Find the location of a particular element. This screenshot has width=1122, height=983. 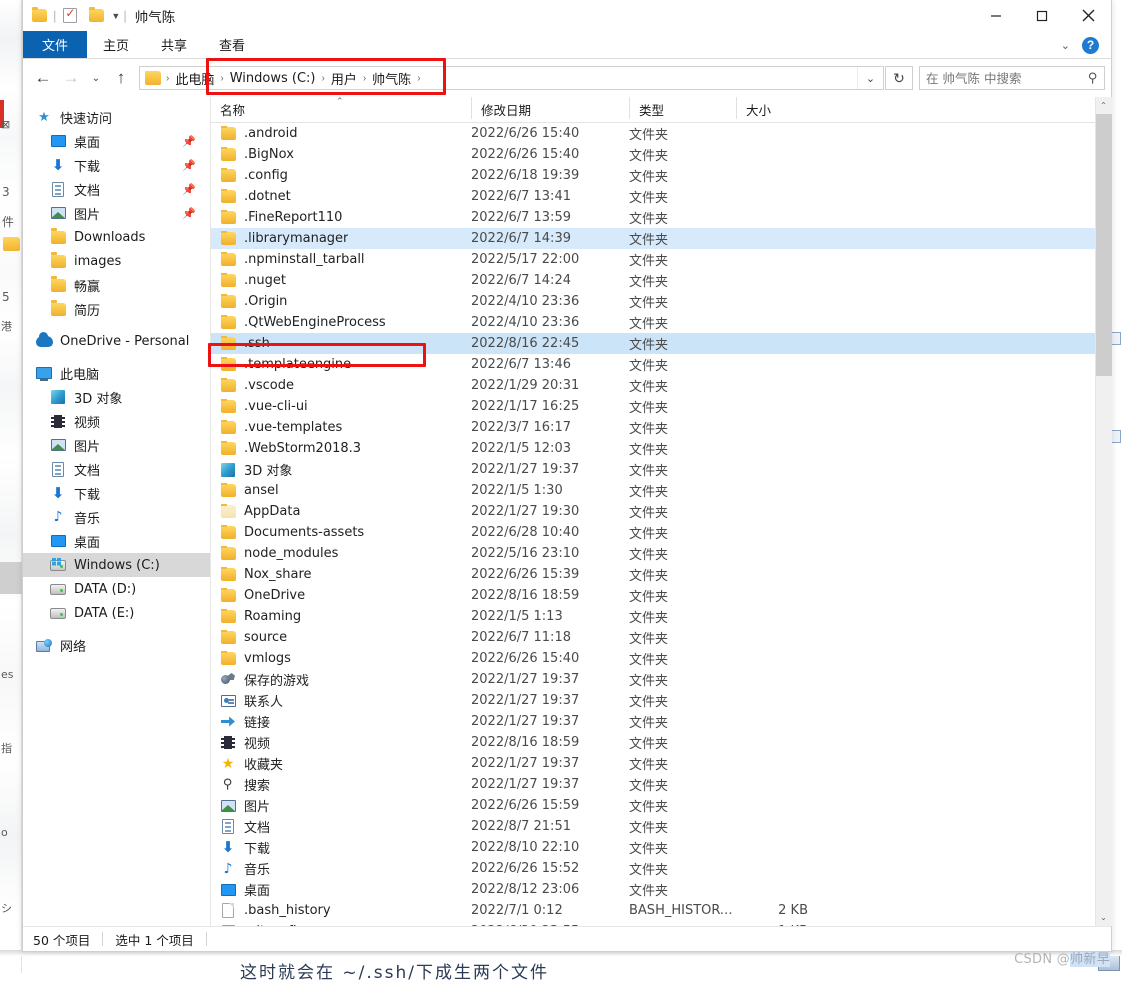

table-row: AppData2022/1/27 19:30文件夹 is located at coordinates (653, 511).